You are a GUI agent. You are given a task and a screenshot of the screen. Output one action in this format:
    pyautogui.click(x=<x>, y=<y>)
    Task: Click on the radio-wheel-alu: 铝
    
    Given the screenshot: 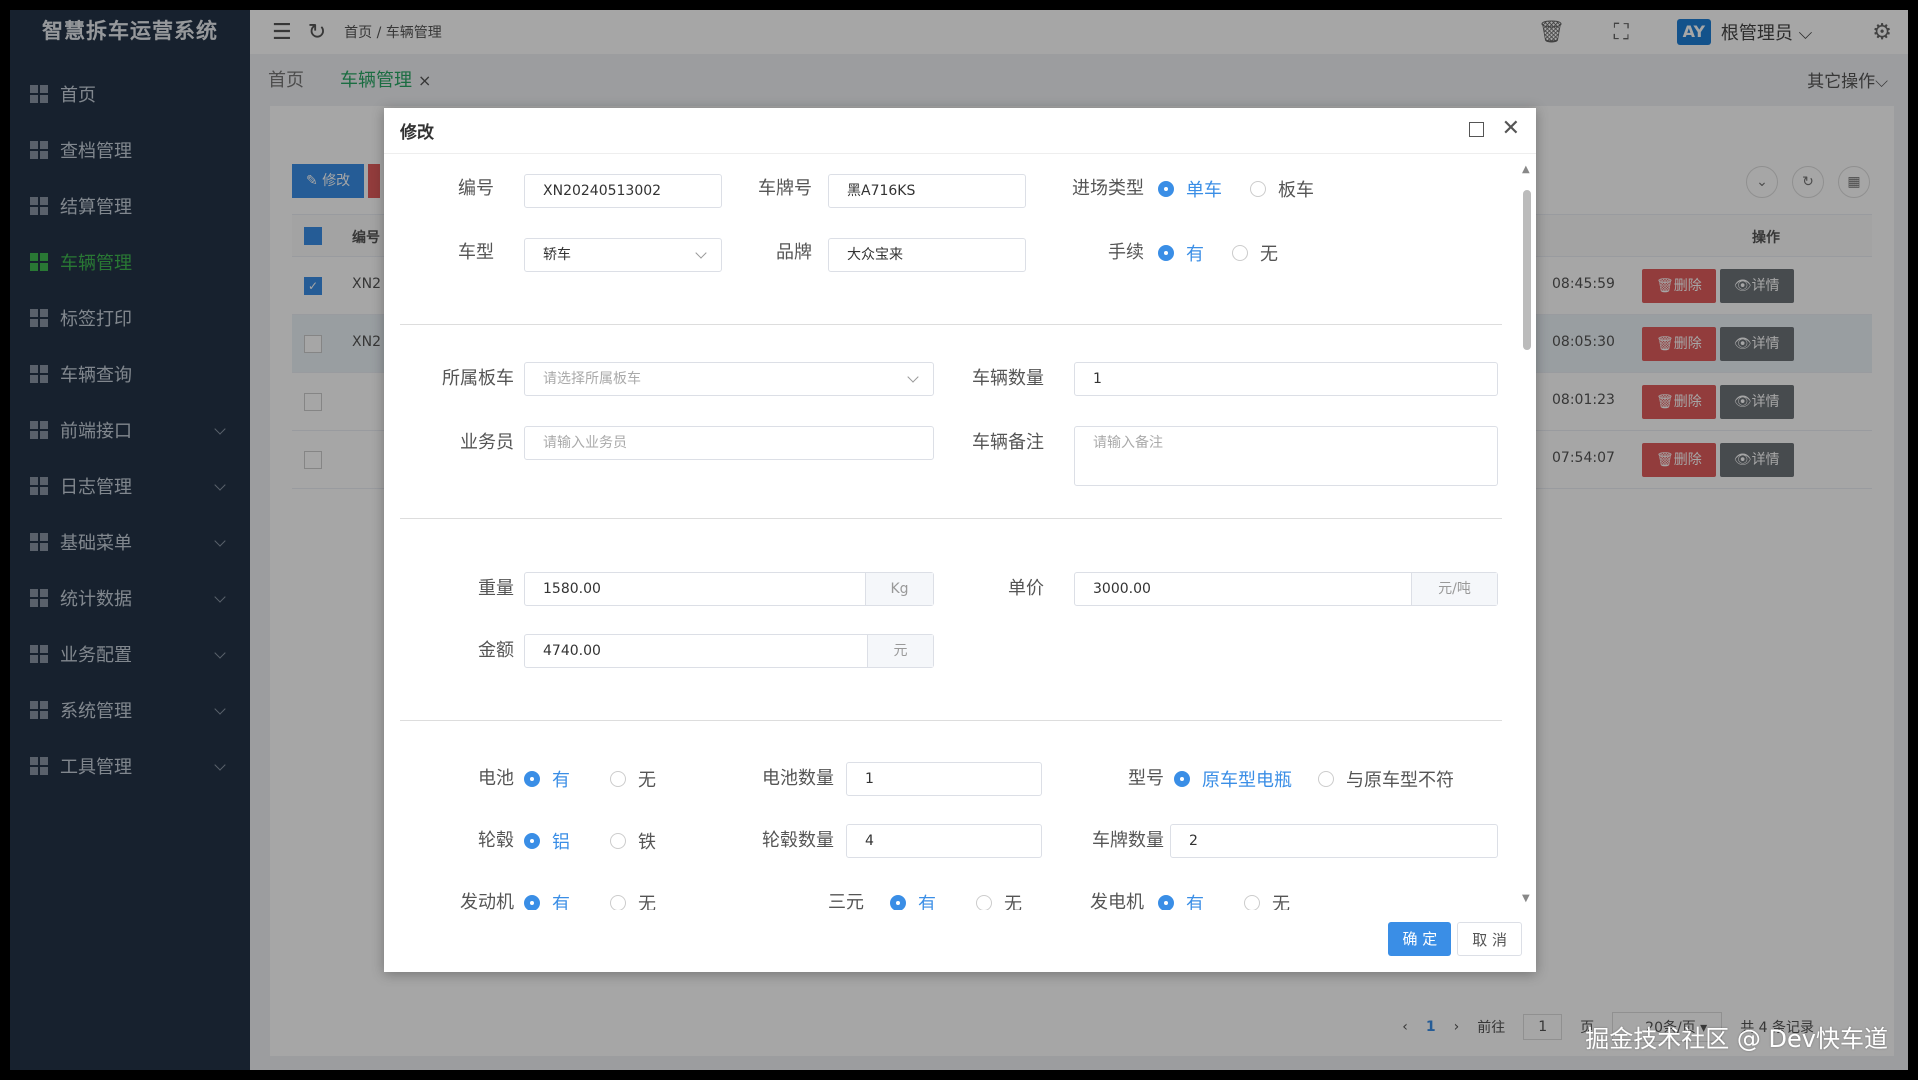 What is the action you would take?
    pyautogui.click(x=547, y=841)
    